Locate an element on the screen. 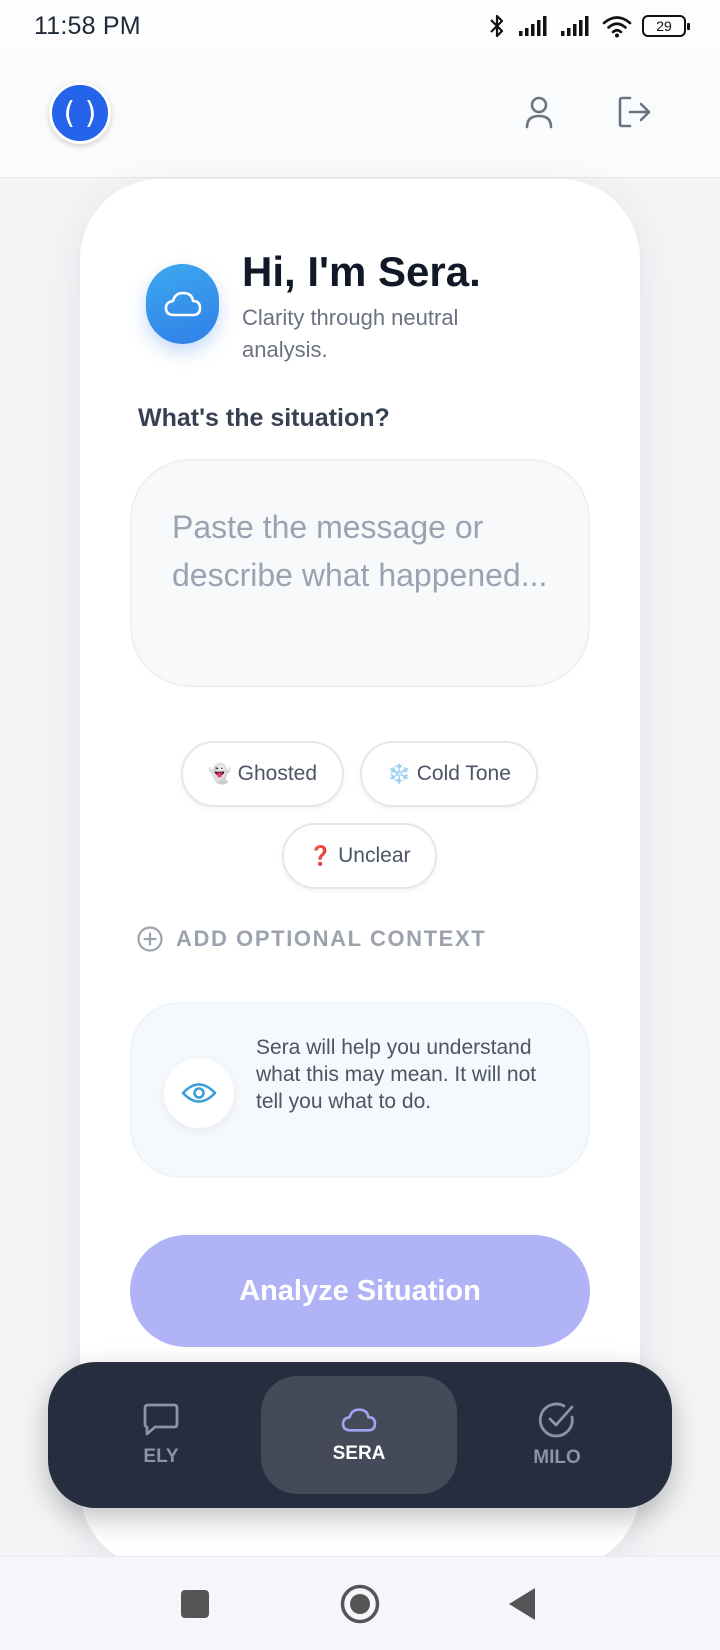 Image resolution: width=720 pixels, height=1650 pixels. nav-label: MILO is located at coordinates (557, 1457).